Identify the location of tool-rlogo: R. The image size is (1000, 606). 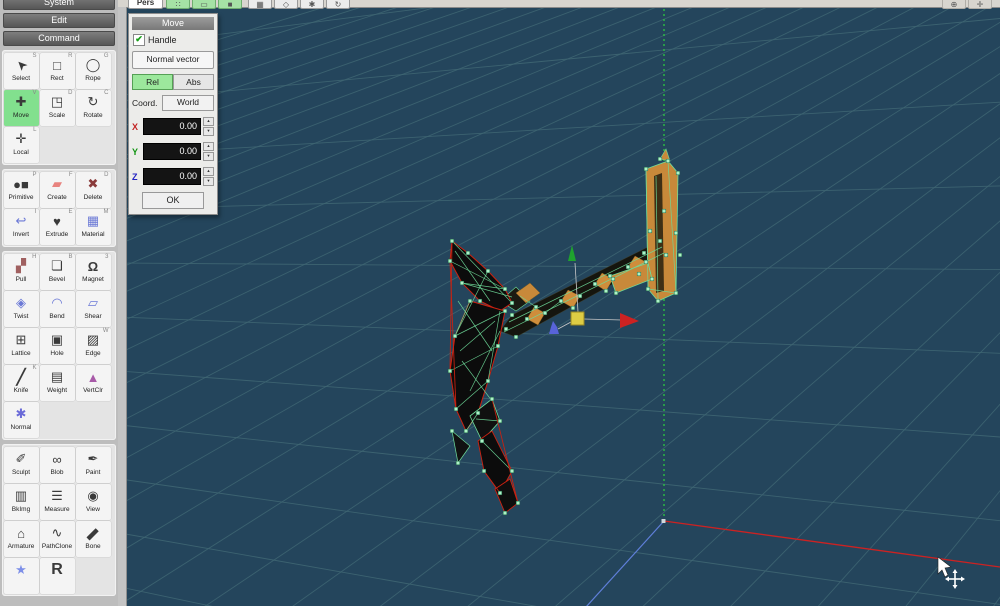
(57, 575).